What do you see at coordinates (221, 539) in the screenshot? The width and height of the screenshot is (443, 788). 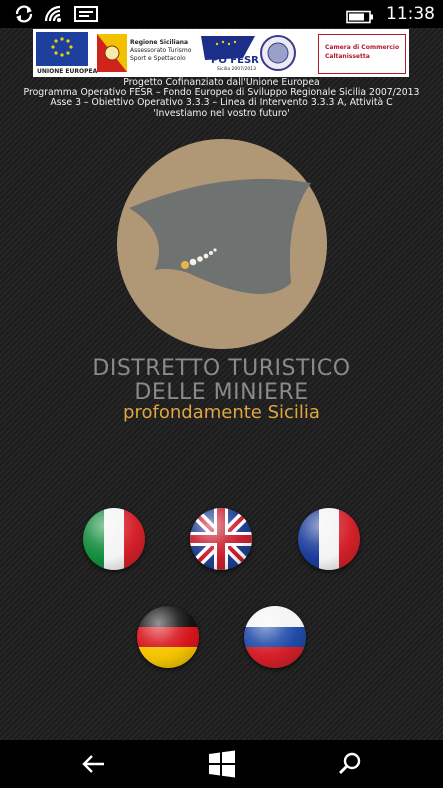 I see `language-english-button` at bounding box center [221, 539].